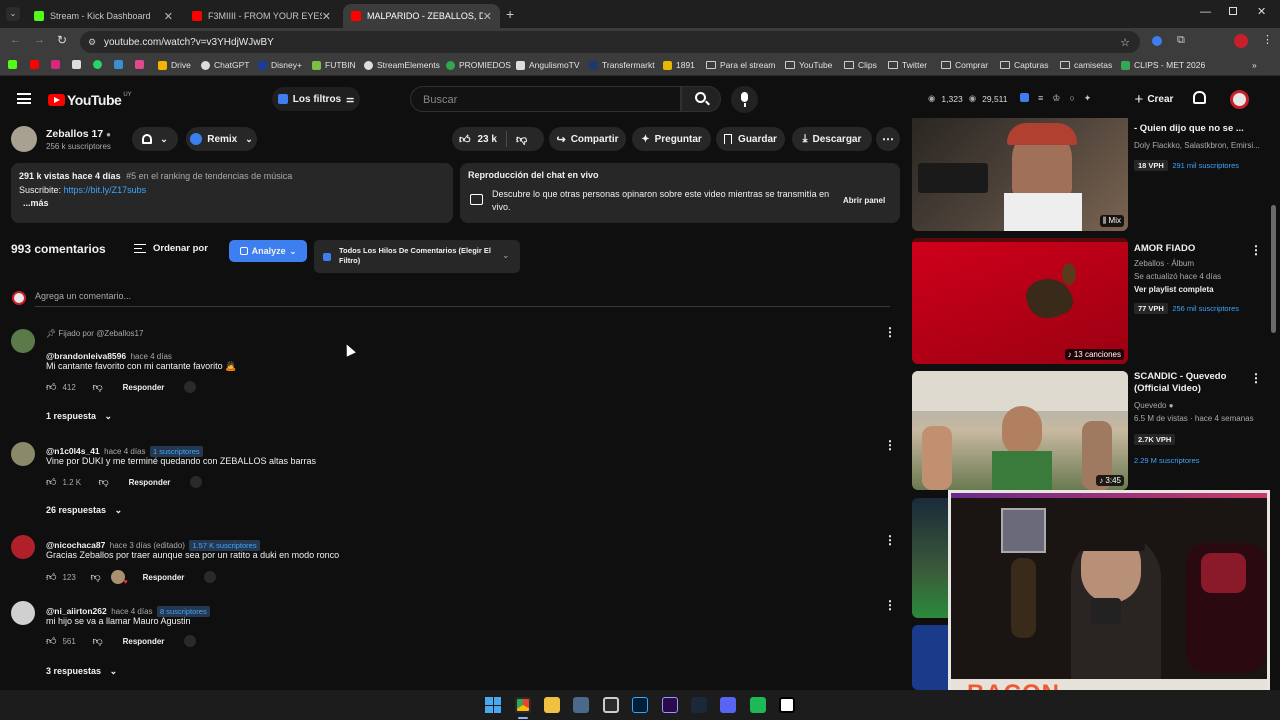 The width and height of the screenshot is (1280, 720). What do you see at coordinates (964, 65) in the screenshot?
I see `bookmark-folder-comprar: Comprar` at bounding box center [964, 65].